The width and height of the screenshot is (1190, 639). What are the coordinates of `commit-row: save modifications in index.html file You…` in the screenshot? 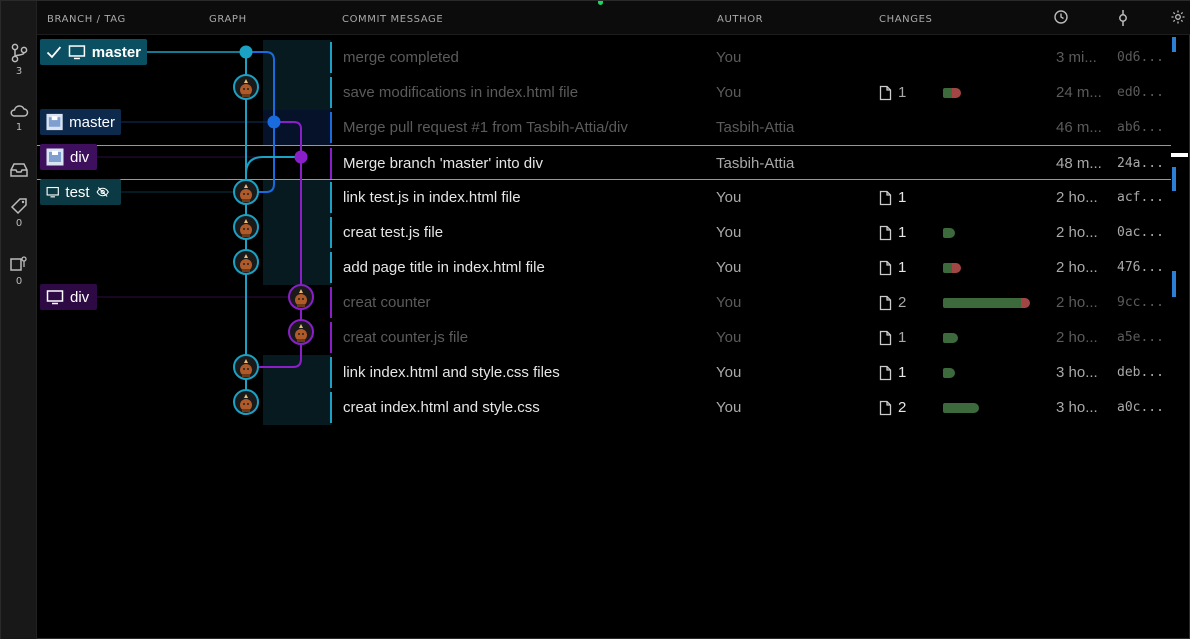 It's located at (604, 92).